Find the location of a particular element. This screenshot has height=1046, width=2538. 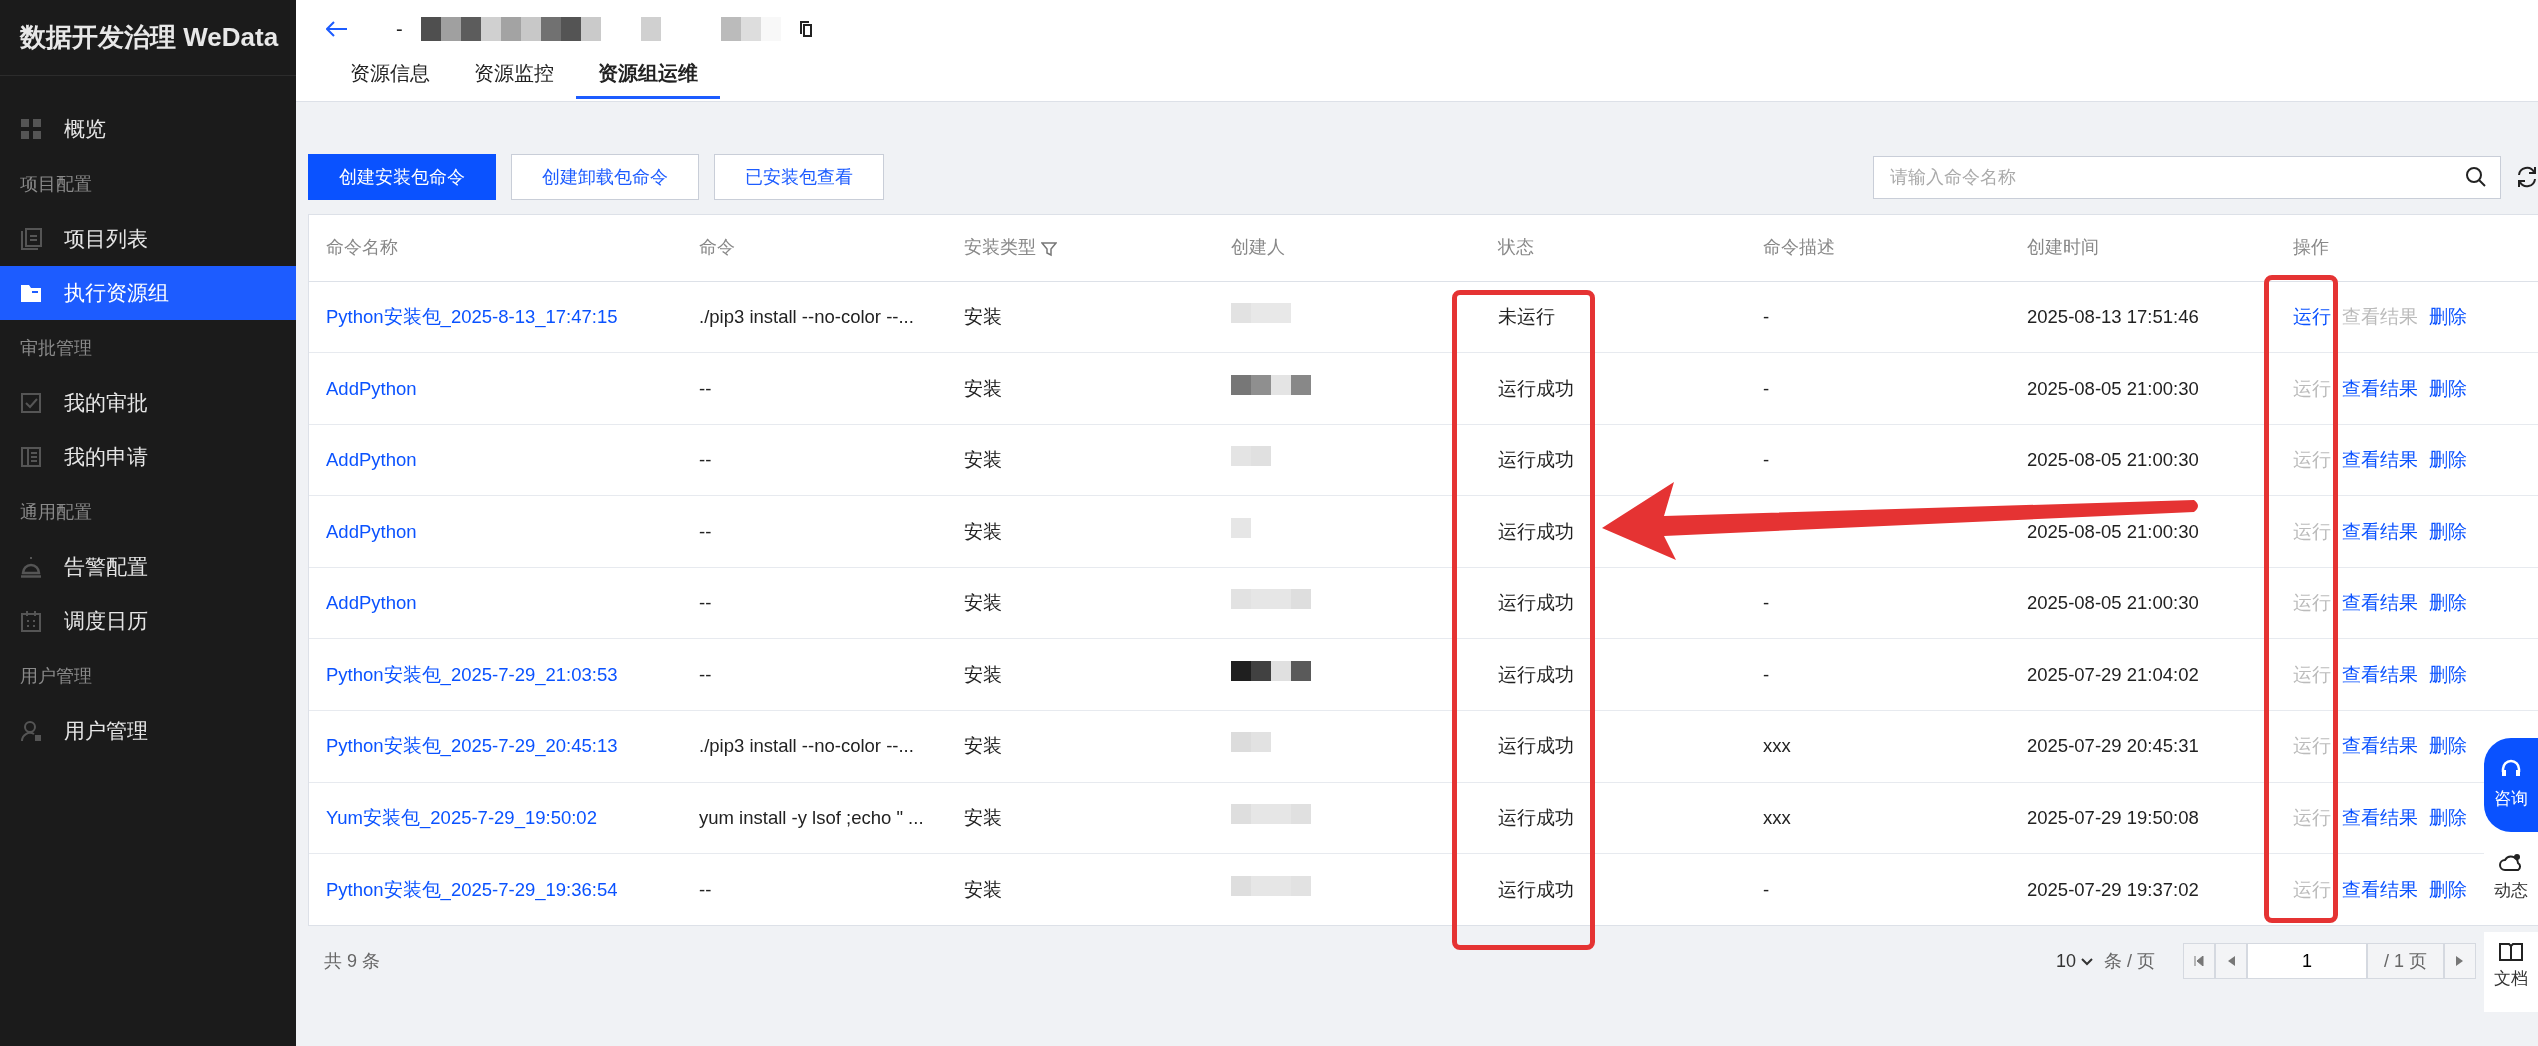

column-header: 安装类型 is located at coordinates (1000, 247).